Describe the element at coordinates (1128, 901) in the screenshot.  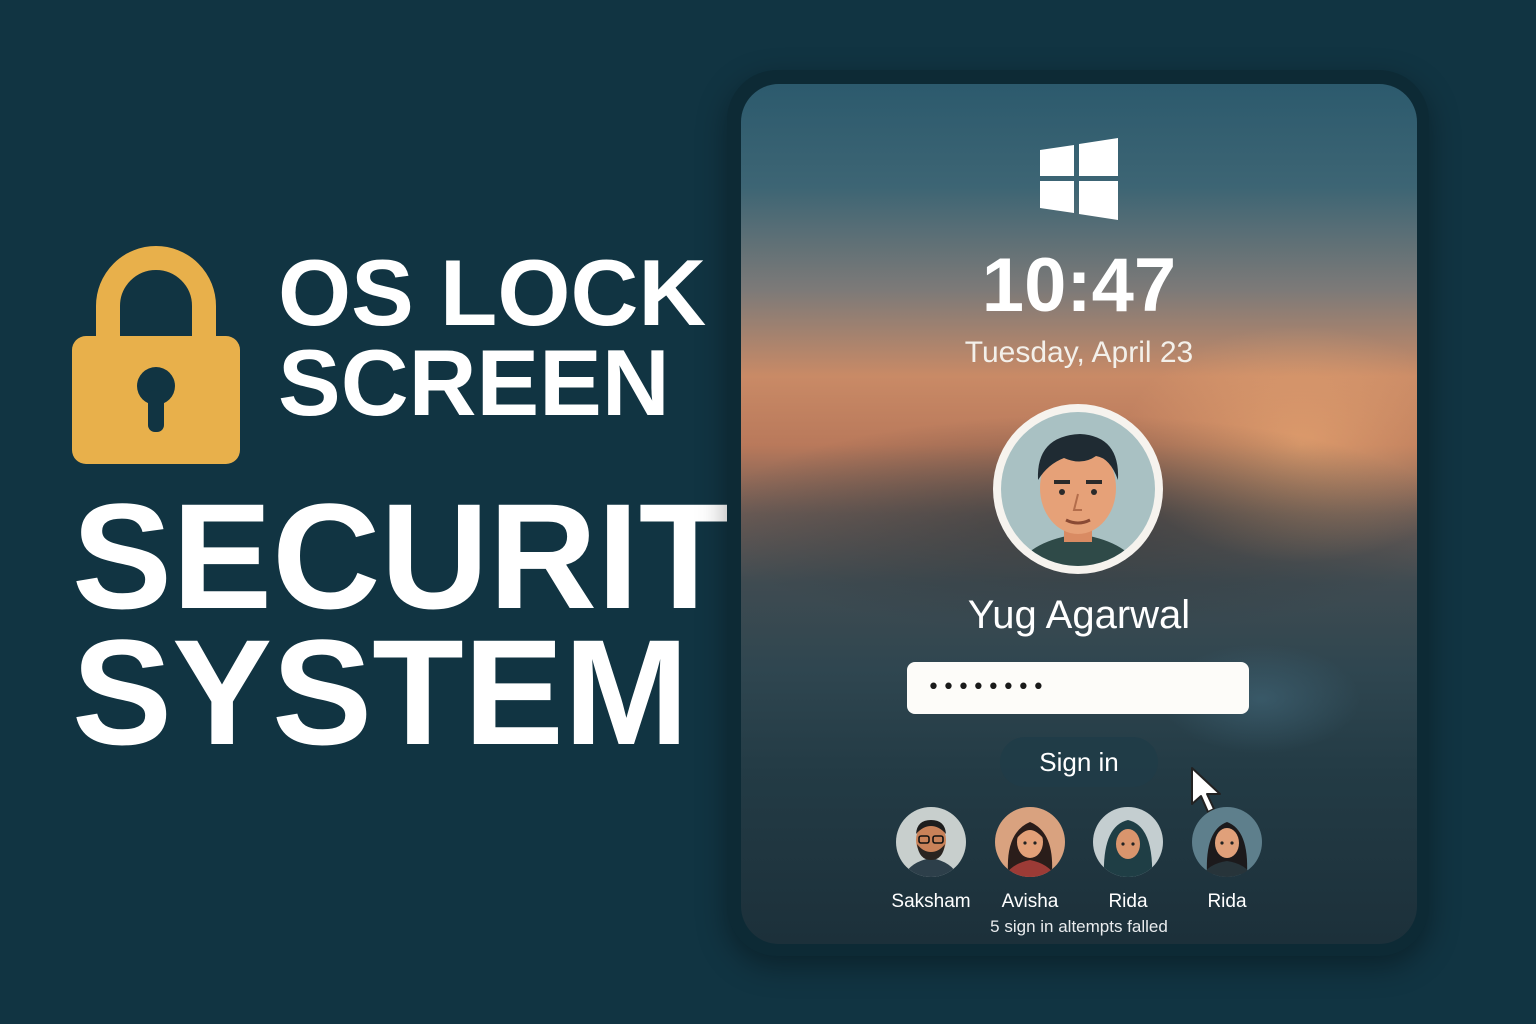
I see `user-label-rida-1: Rida` at that location.